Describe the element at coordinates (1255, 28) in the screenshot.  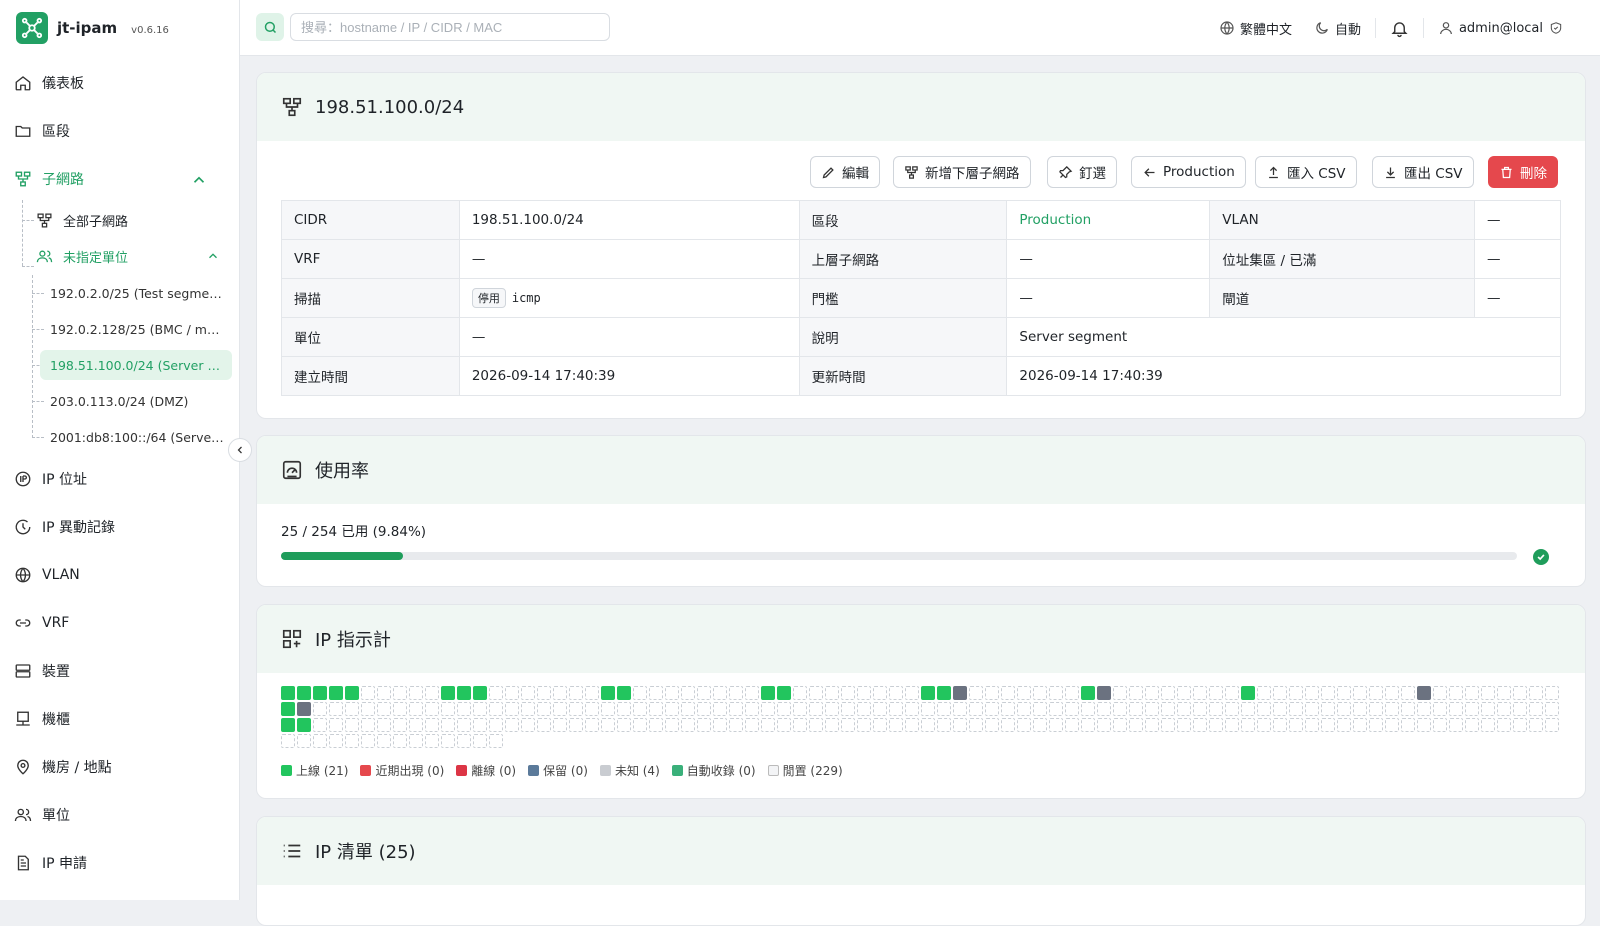
I see `language-switcher: 繁體中文` at that location.